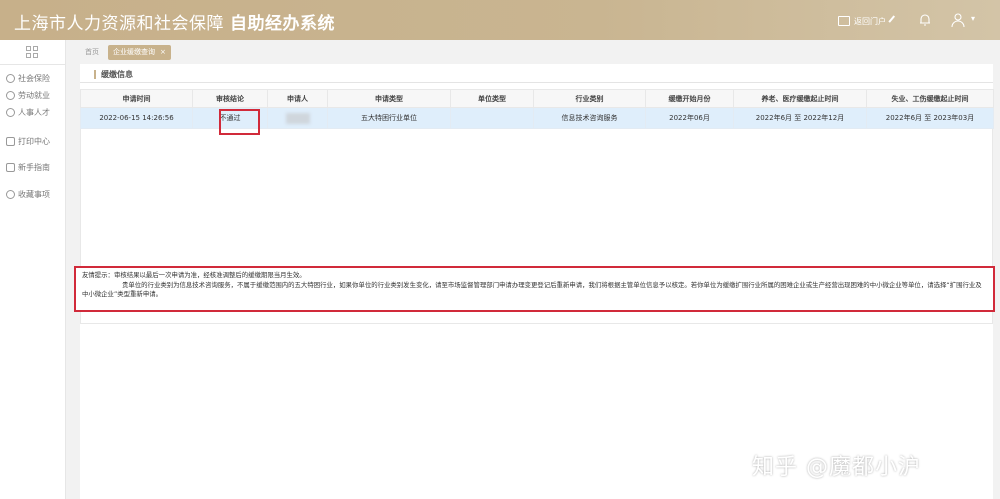 The height and width of the screenshot is (499, 1000). I want to click on pencil-icon, so click(894, 21).